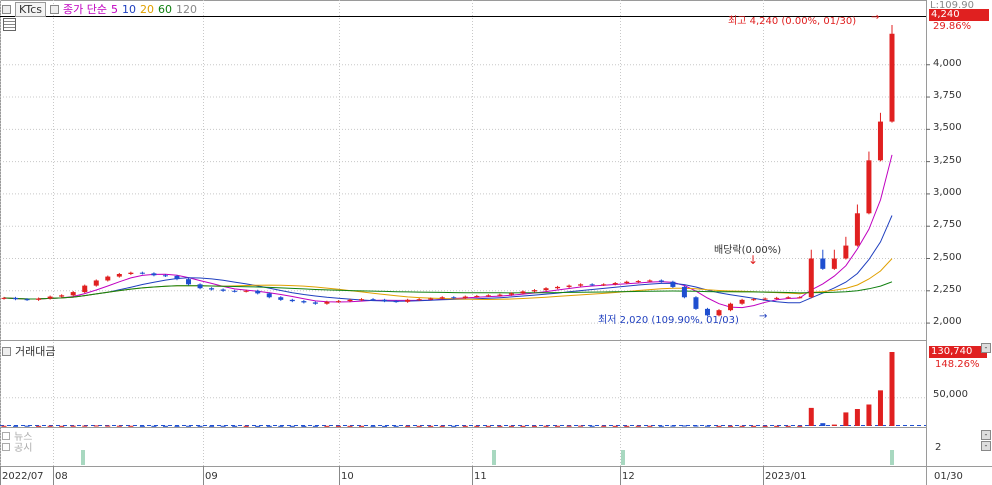  What do you see at coordinates (6, 351) in the screenshot?
I see `volume-toggle-icon` at bounding box center [6, 351].